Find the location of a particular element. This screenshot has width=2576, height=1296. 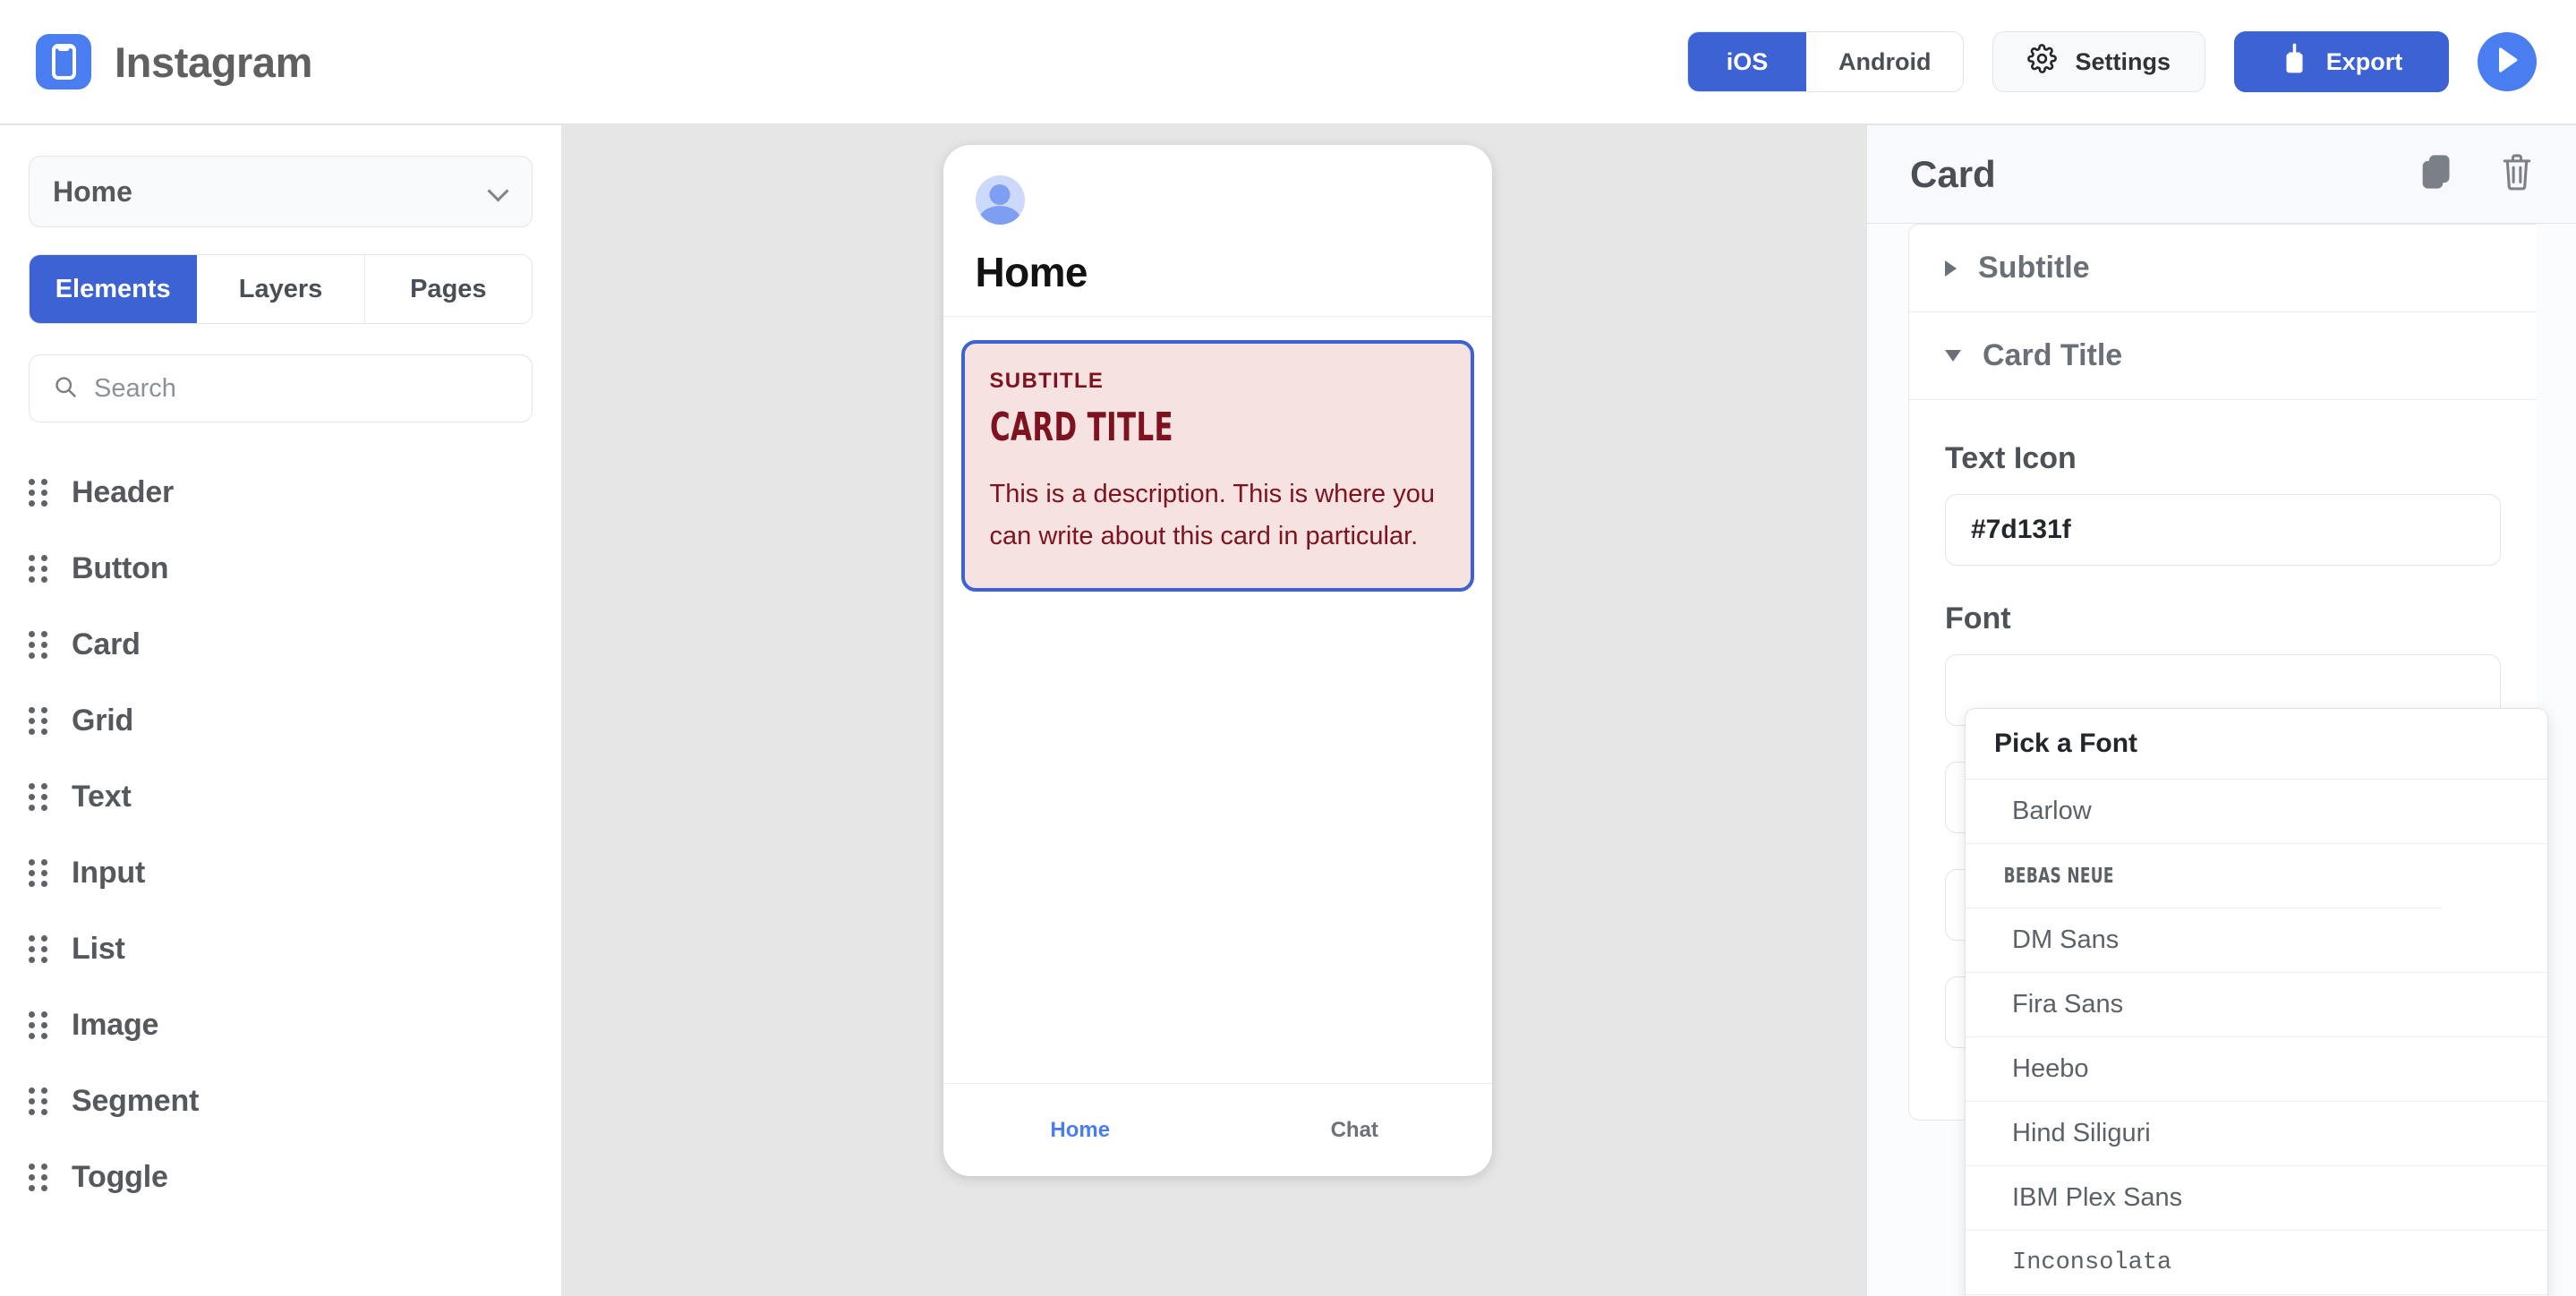

palette-item-segment: Segment is located at coordinates (281, 1101).